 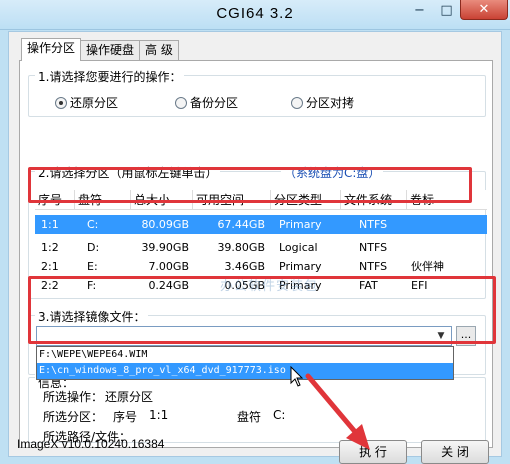 I want to click on cell-total: 39.90GB, so click(x=165, y=247).